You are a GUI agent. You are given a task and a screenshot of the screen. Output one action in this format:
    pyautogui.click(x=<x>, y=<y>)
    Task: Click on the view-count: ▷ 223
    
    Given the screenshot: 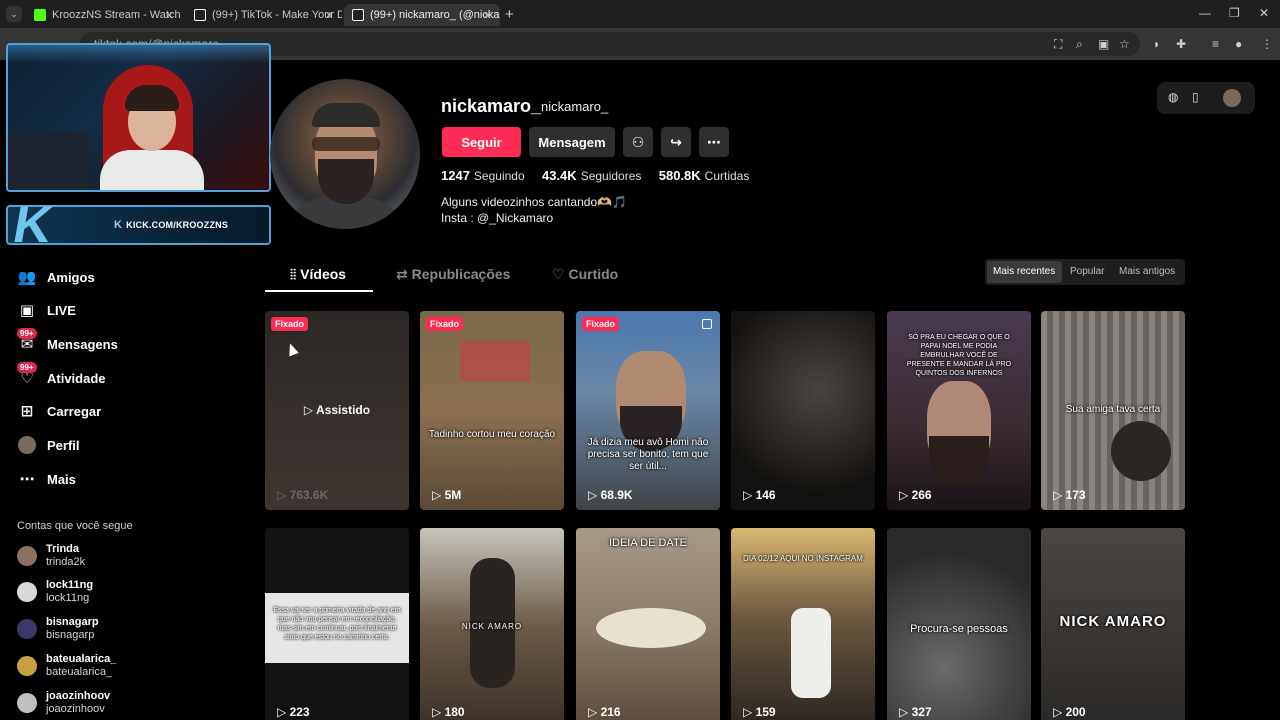 What is the action you would take?
    pyautogui.click(x=293, y=712)
    